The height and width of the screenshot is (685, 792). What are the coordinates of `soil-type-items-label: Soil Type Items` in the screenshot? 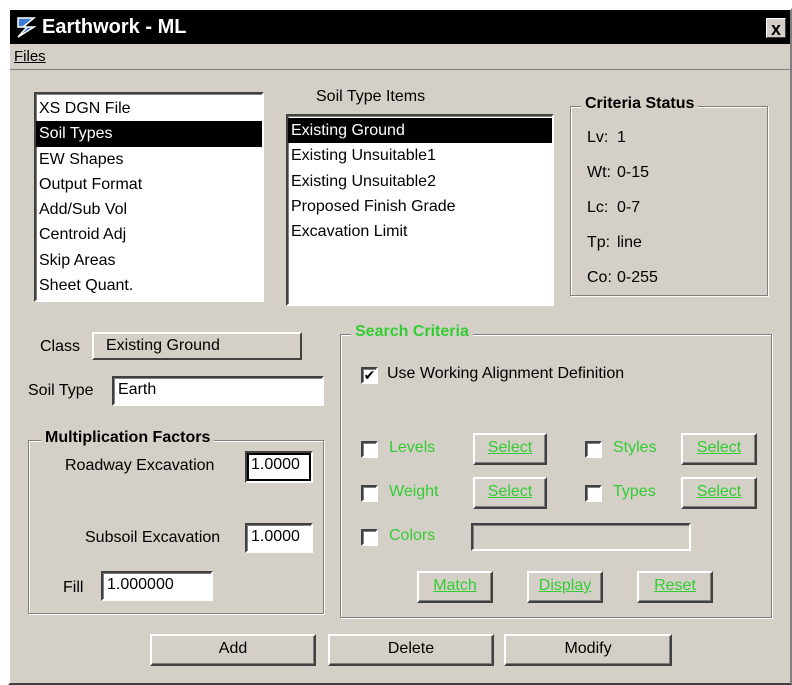 It's located at (371, 96).